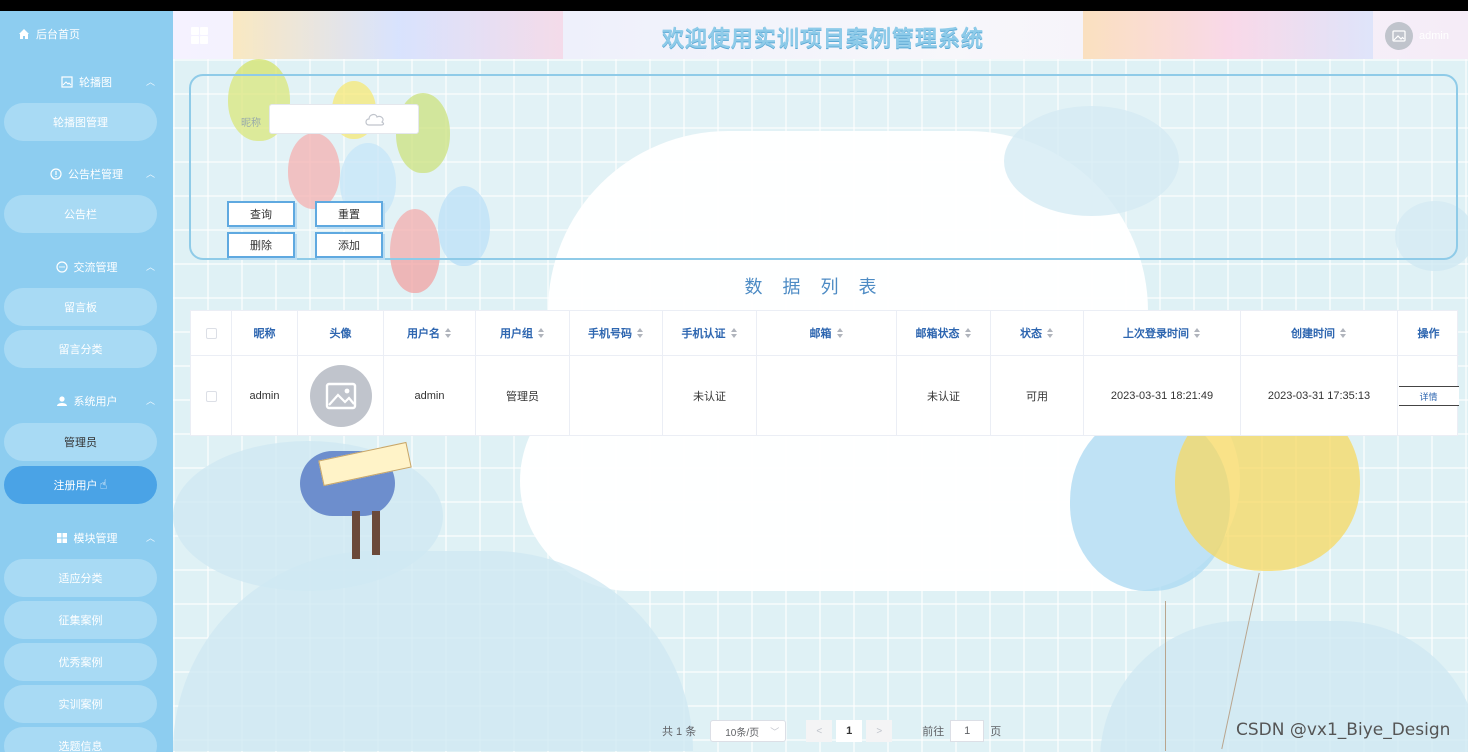 This screenshot has height=752, width=1468. What do you see at coordinates (523, 333) in the screenshot?
I see `column-header-group: 用户组` at bounding box center [523, 333].